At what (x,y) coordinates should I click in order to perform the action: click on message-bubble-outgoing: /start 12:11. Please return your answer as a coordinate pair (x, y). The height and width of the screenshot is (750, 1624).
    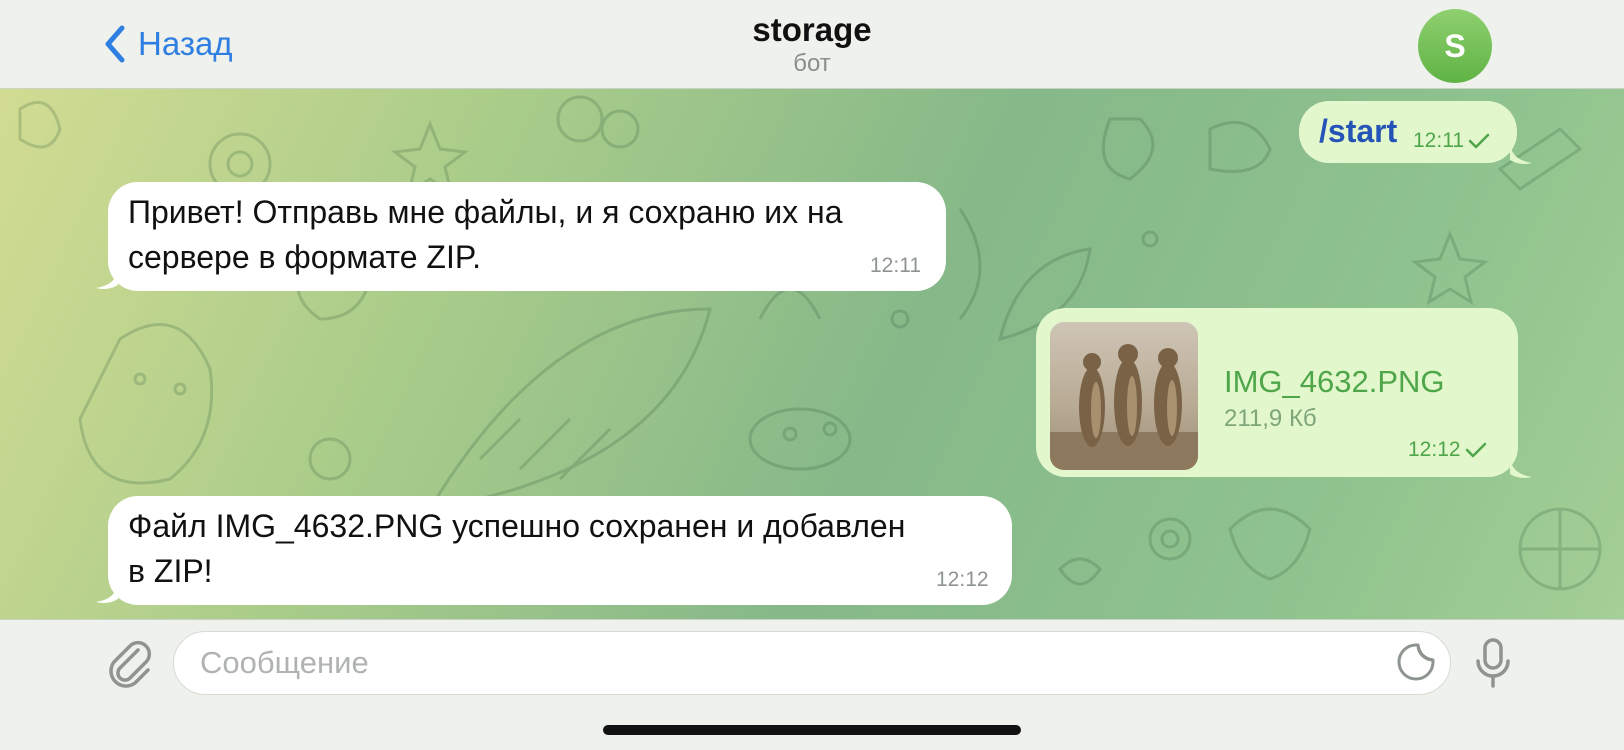
    Looking at the image, I should click on (1408, 132).